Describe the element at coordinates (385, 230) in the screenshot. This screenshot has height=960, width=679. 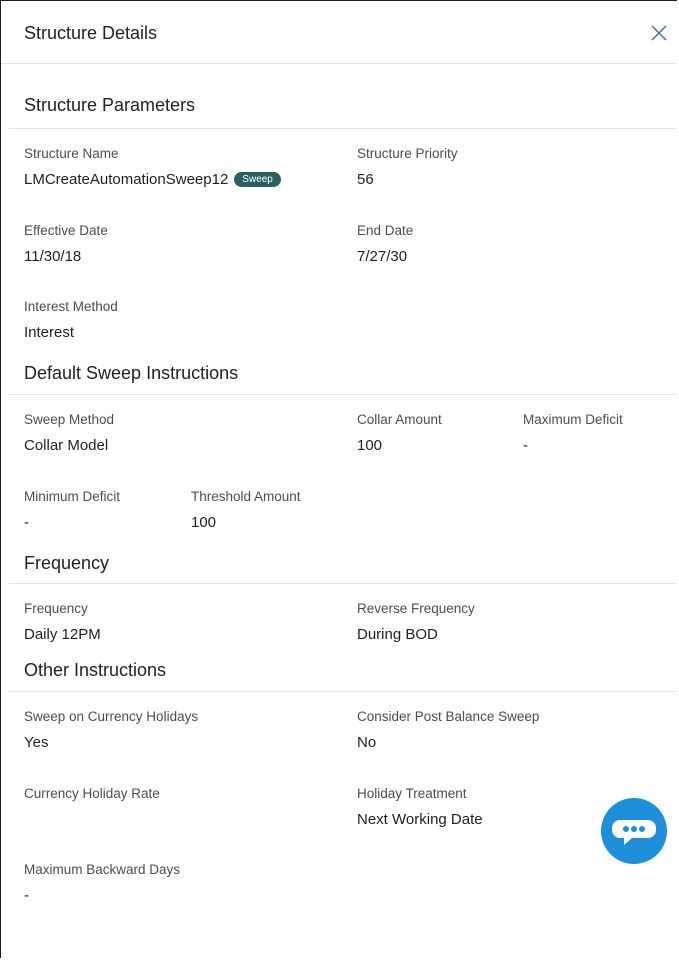
I see `end-date-label: End Date` at that location.